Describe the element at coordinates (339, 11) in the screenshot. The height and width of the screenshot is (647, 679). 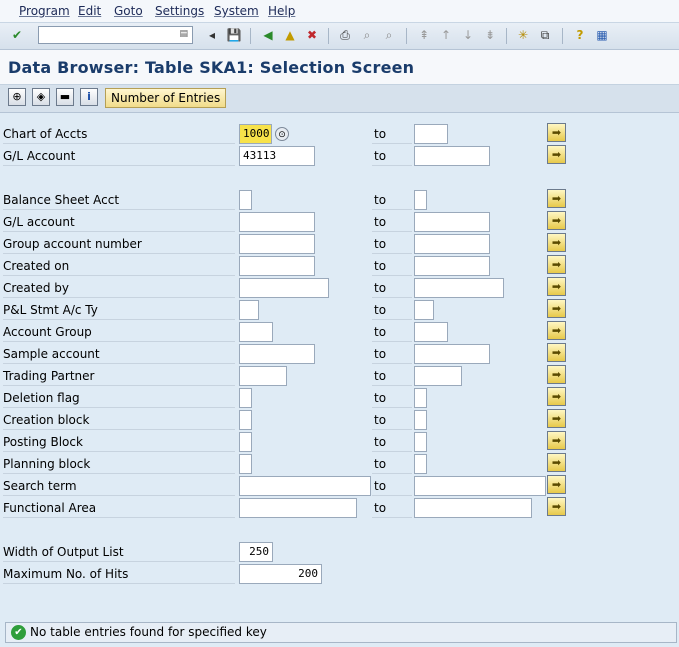
I see `menu-bar: Program Edit Goto Settings System Help` at that location.